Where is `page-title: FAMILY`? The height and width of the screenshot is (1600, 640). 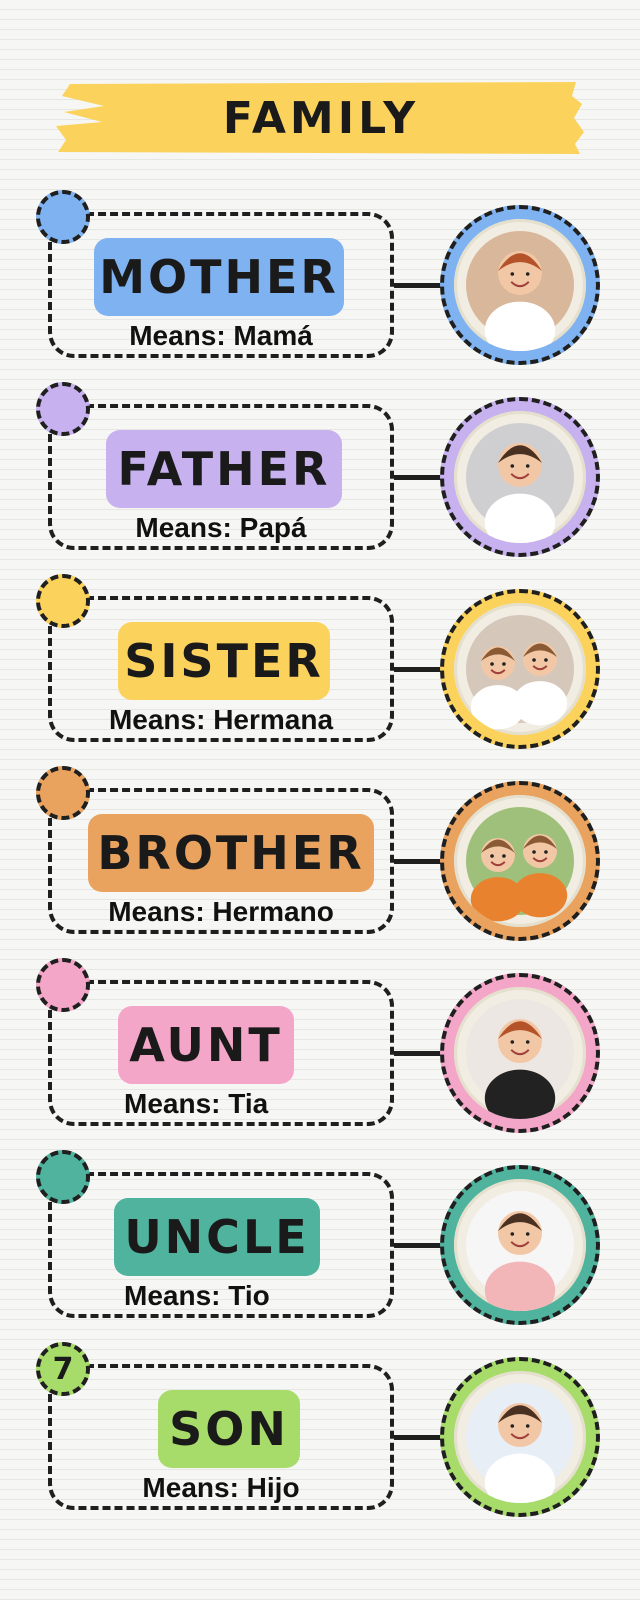
page-title: FAMILY is located at coordinates (321, 118).